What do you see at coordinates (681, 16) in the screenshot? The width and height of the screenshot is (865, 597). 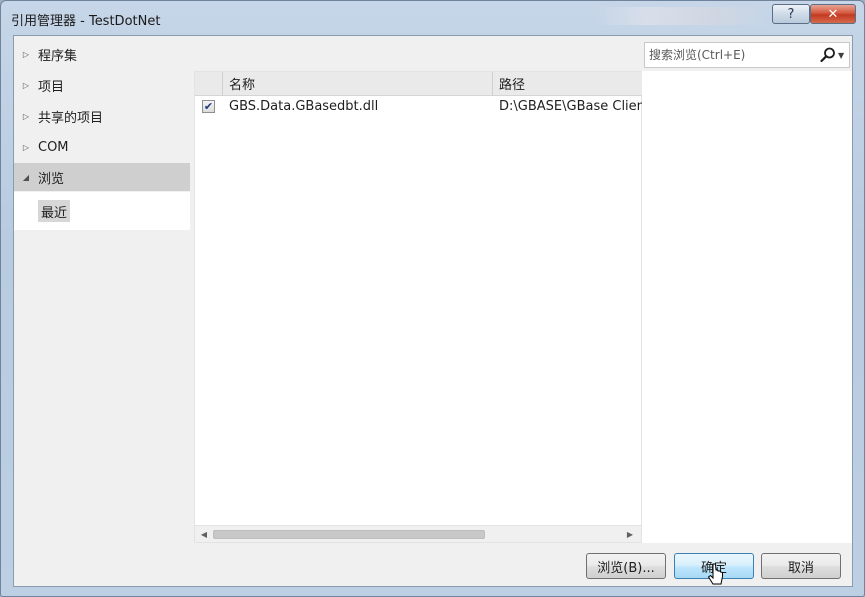 I see `blurred-background-region` at bounding box center [681, 16].